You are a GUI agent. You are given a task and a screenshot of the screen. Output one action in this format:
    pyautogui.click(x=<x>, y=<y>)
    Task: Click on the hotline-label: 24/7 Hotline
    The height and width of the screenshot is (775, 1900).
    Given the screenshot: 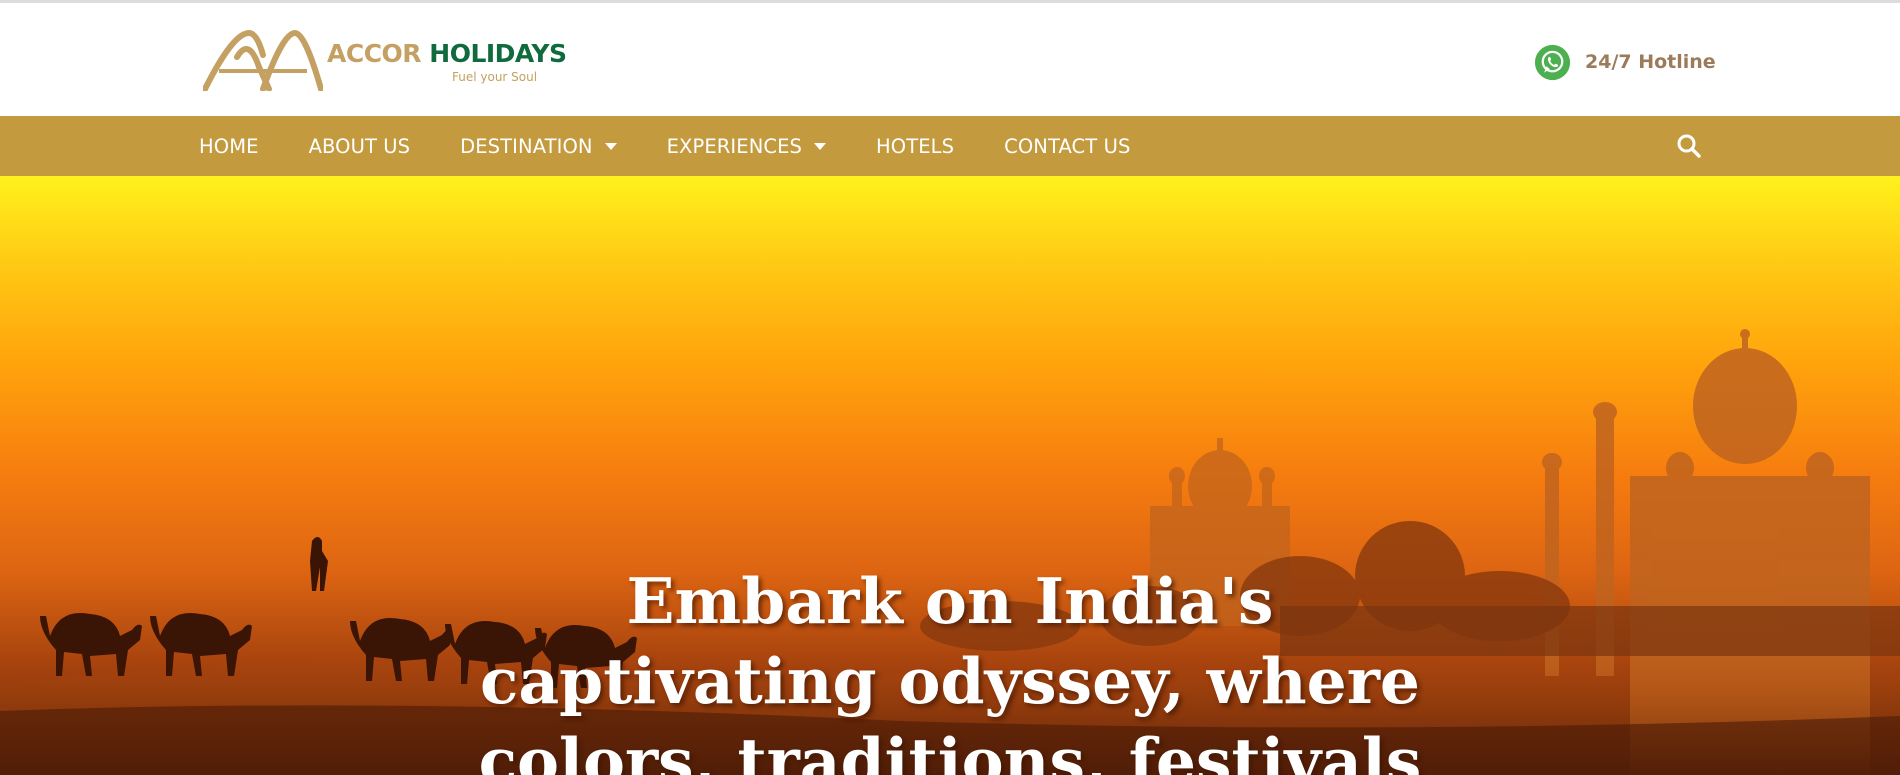 What is the action you would take?
    pyautogui.click(x=1650, y=62)
    